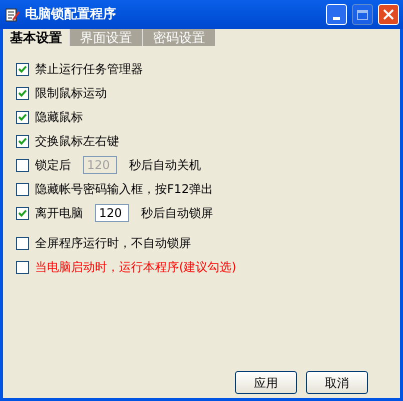 This screenshot has height=401, width=403. Describe the element at coordinates (112, 213) in the screenshot. I see `seconds-field: 120` at that location.